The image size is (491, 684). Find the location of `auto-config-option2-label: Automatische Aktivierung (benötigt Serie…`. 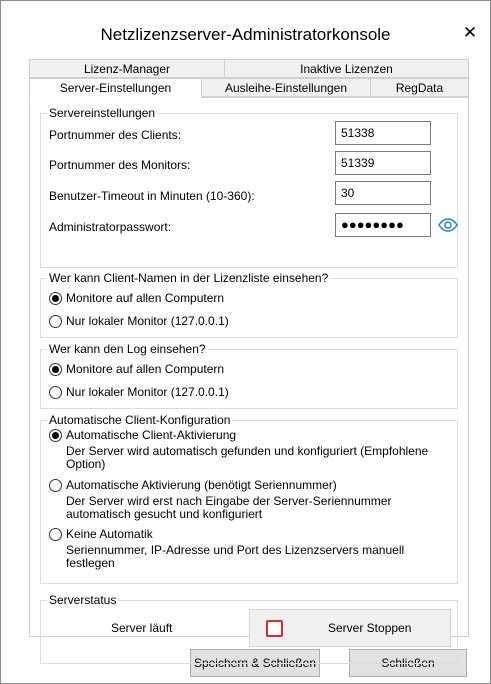

auto-config-option2-label: Automatische Aktivierung (benötigt Serie… is located at coordinates (201, 485).